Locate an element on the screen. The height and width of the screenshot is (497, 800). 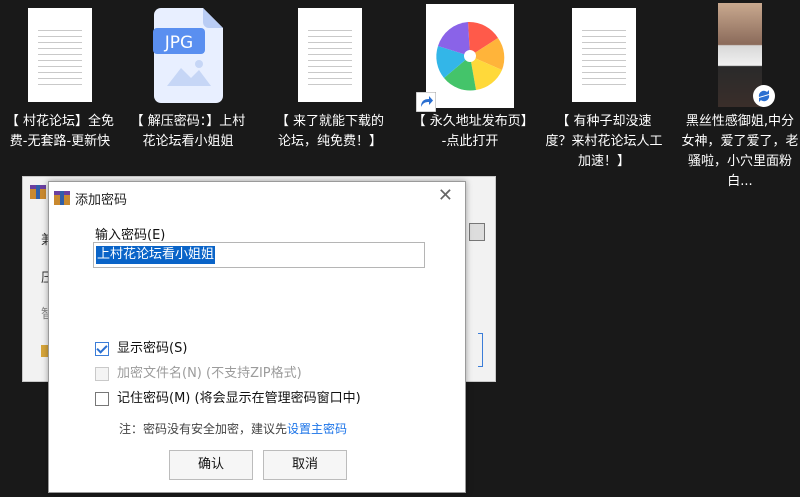
checkbox-unchecked is located at coordinates (102, 399).